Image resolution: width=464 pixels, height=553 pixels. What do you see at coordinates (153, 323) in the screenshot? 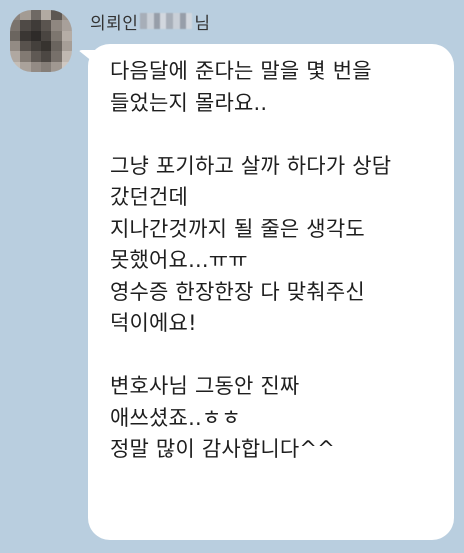
I see `message-line: 덕이에요!` at bounding box center [153, 323].